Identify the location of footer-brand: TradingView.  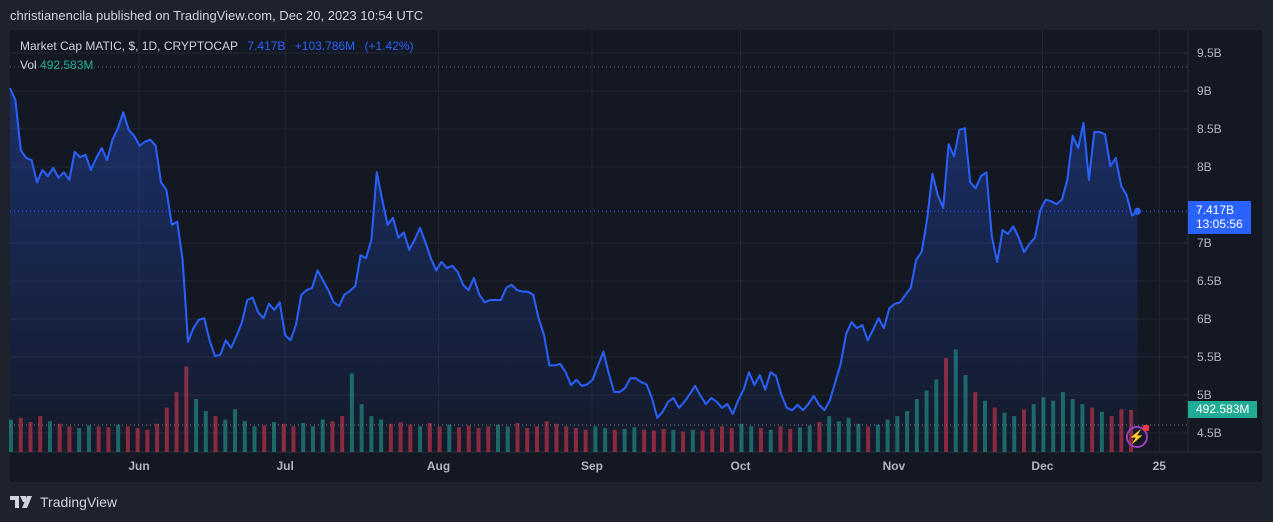
(63, 502).